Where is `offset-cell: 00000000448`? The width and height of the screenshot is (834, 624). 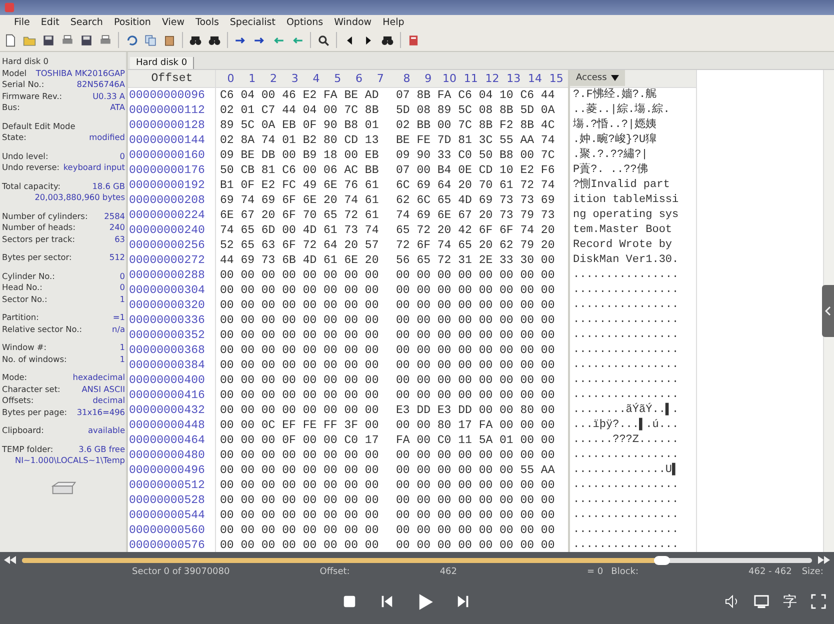 offset-cell: 00000000448 is located at coordinates (172, 425).